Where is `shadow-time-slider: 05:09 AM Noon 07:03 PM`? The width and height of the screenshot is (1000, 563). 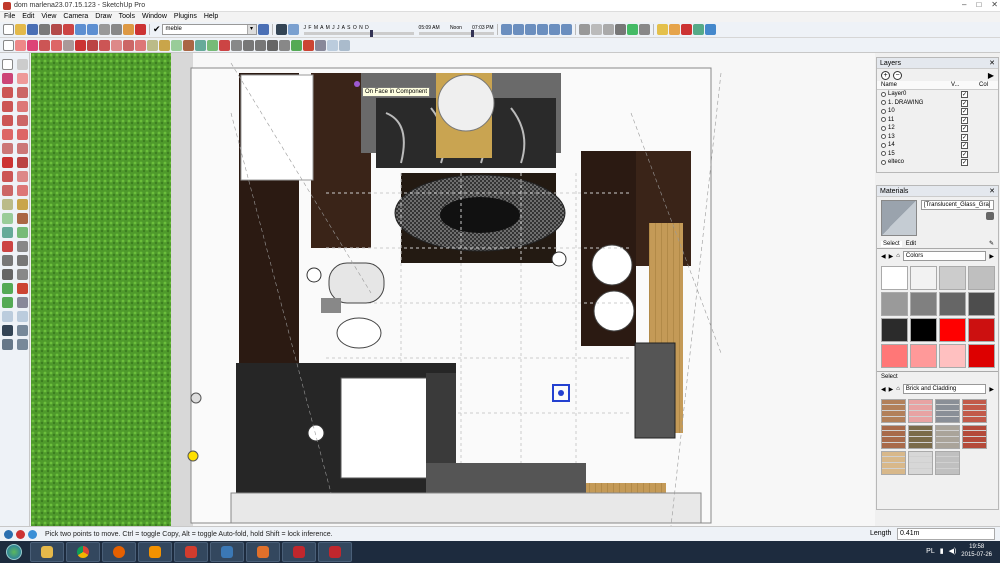 shadow-time-slider: 05:09 AM Noon 07:03 PM is located at coordinates (456, 31).